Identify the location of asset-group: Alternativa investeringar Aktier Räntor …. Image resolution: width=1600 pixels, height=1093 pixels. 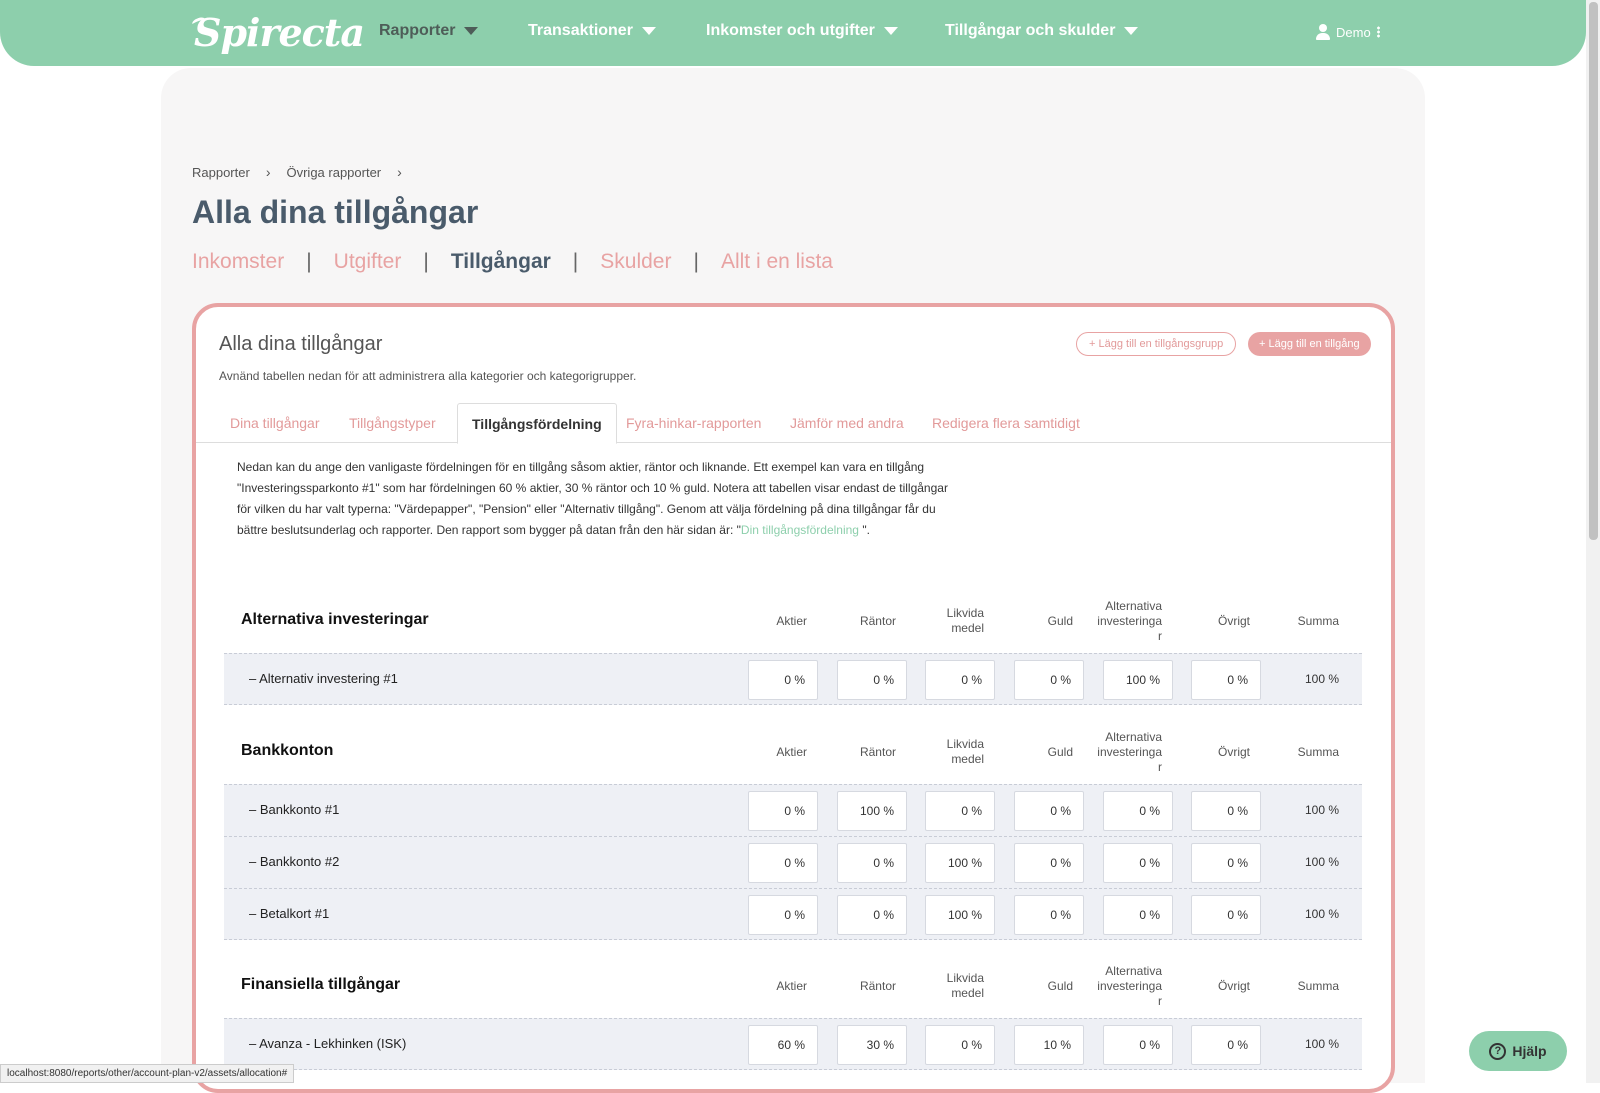
(793, 647).